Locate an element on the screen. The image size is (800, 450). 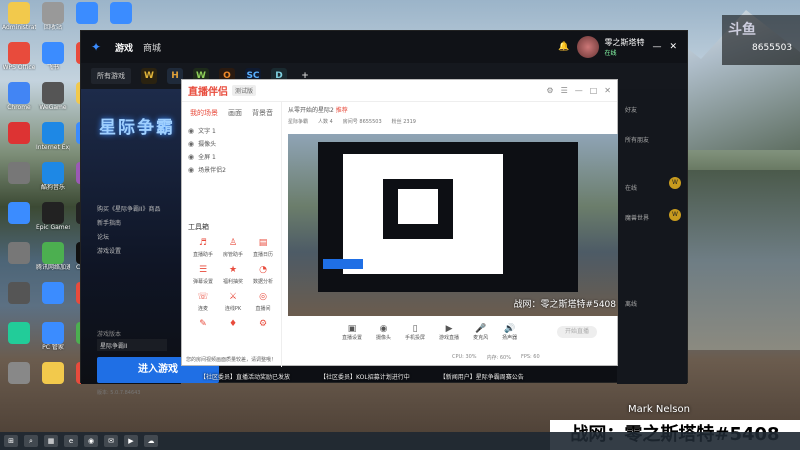
control-button: ▯ 手机投屏 is located at coordinates (415, 332).